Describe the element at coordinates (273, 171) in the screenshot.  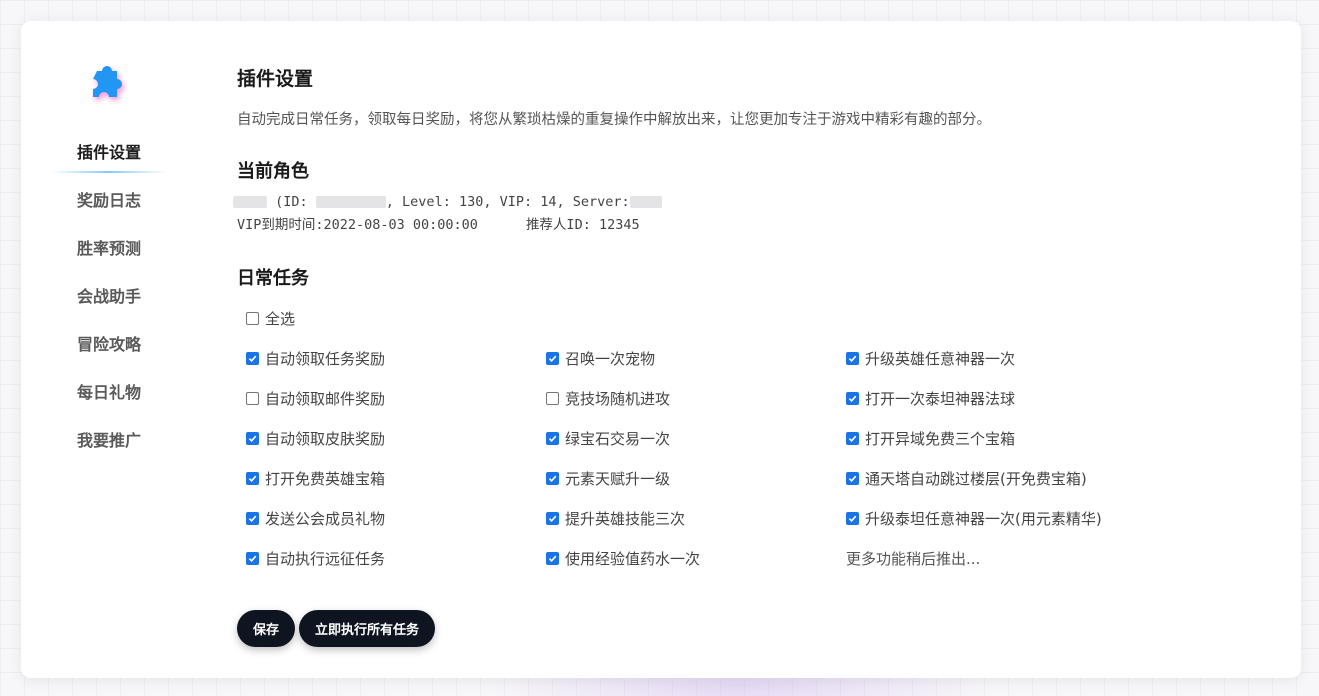
I see `current-role-heading: 当前角色` at that location.